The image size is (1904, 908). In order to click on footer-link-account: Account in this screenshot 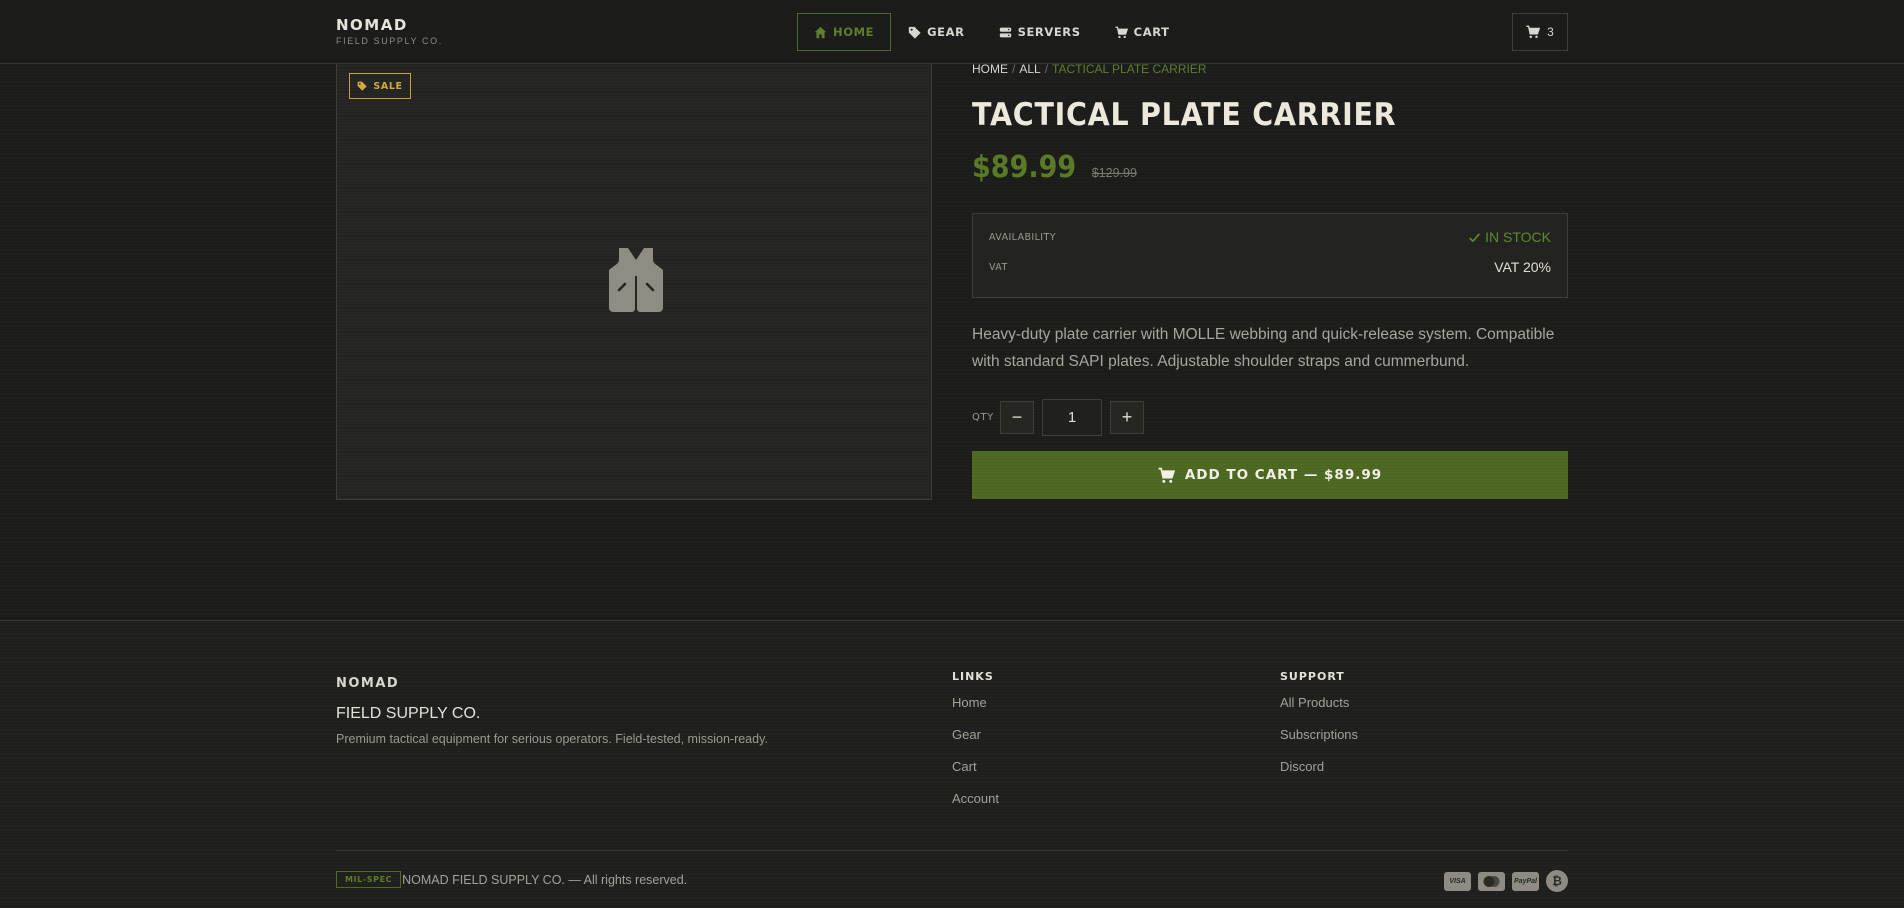, I will do `click(975, 807)`.